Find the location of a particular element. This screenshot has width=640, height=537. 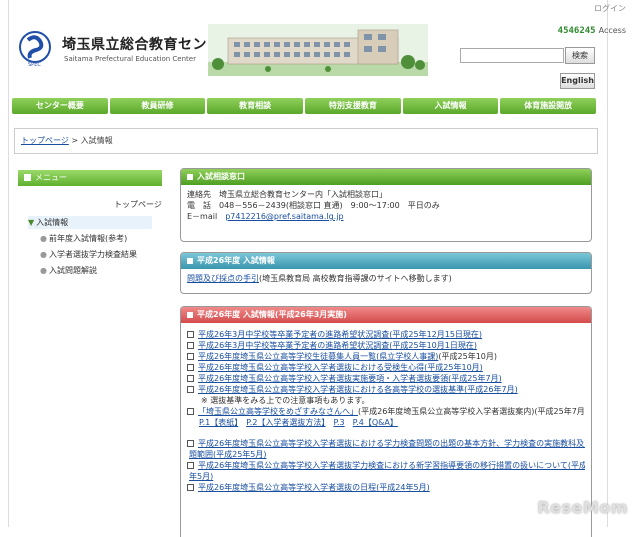

guide-page-4-link: P.4【Q&A】 is located at coordinates (375, 422).